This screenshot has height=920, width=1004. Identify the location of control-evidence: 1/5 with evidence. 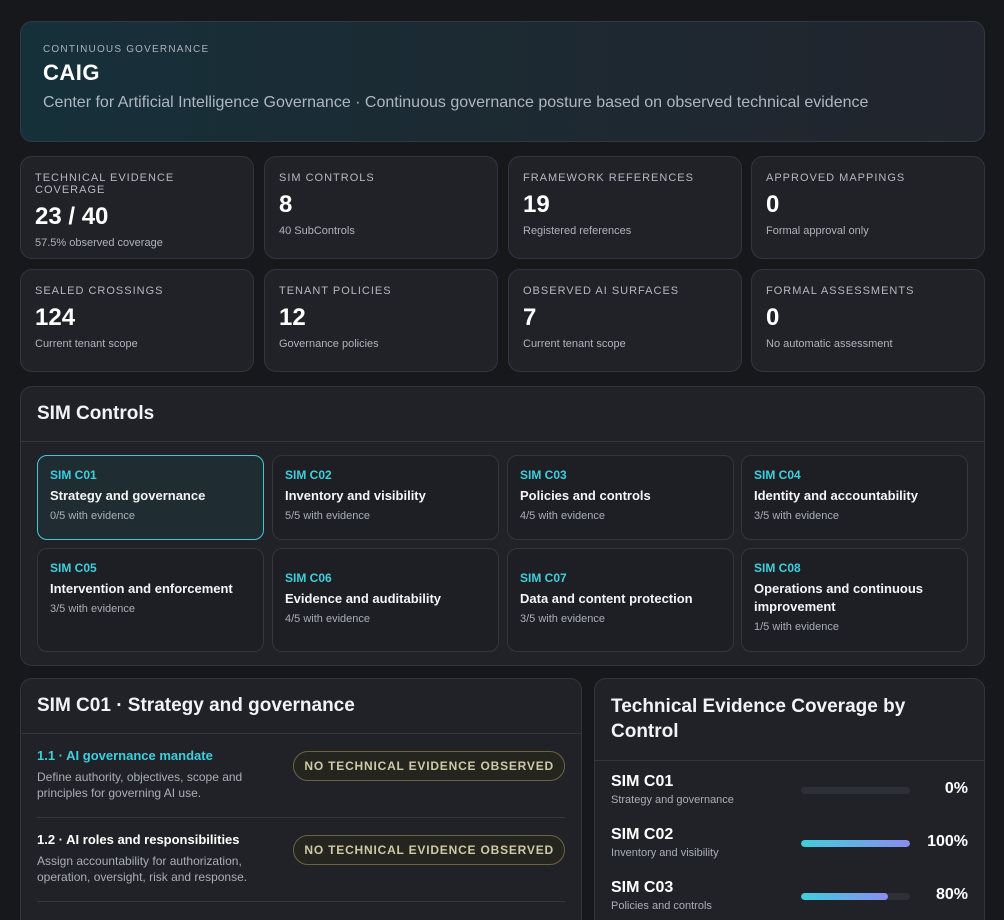
(796, 627).